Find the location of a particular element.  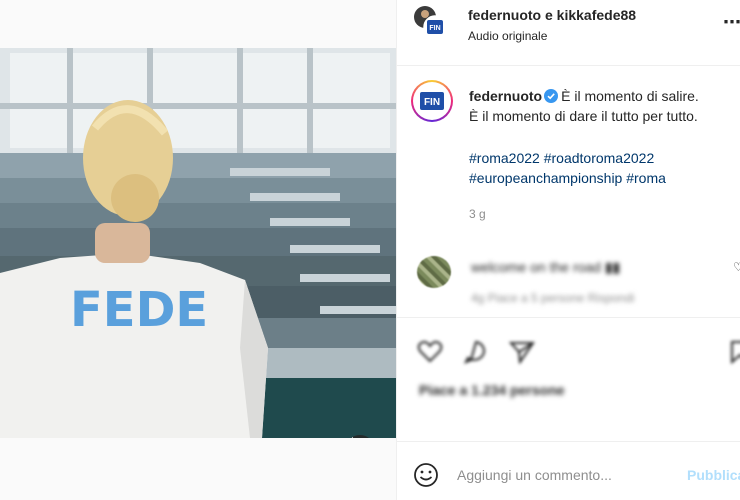

post-actions: Piace a 1.234 persone is located at coordinates (568, 380).